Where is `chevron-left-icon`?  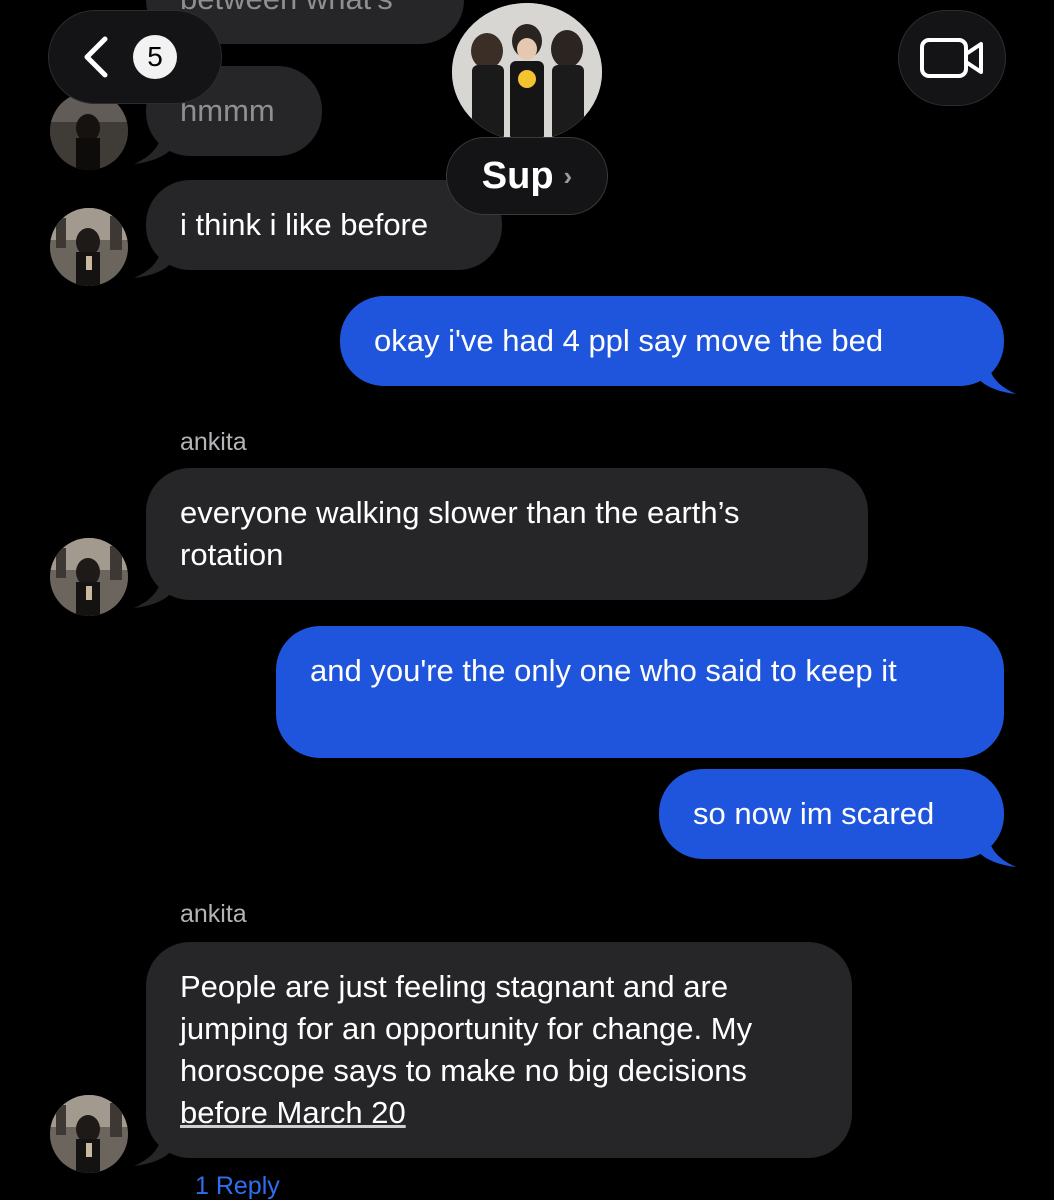
chevron-left-icon is located at coordinates (96, 57).